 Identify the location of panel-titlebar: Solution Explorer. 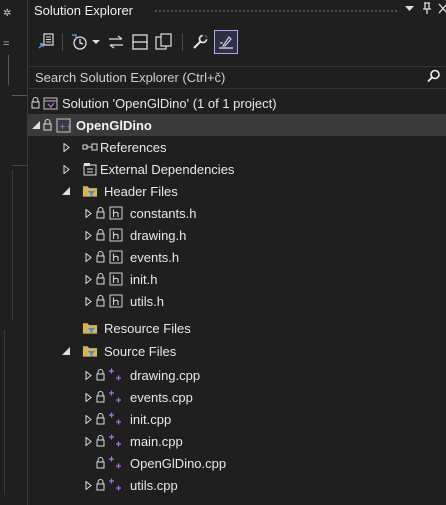
(237, 11).